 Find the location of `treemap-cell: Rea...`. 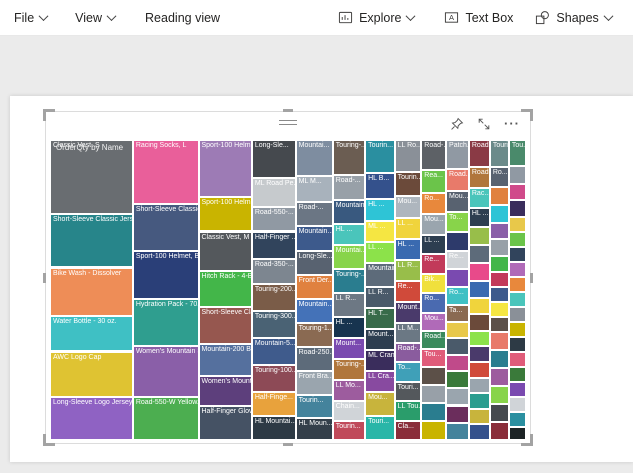

treemap-cell: Rea... is located at coordinates (434, 181).